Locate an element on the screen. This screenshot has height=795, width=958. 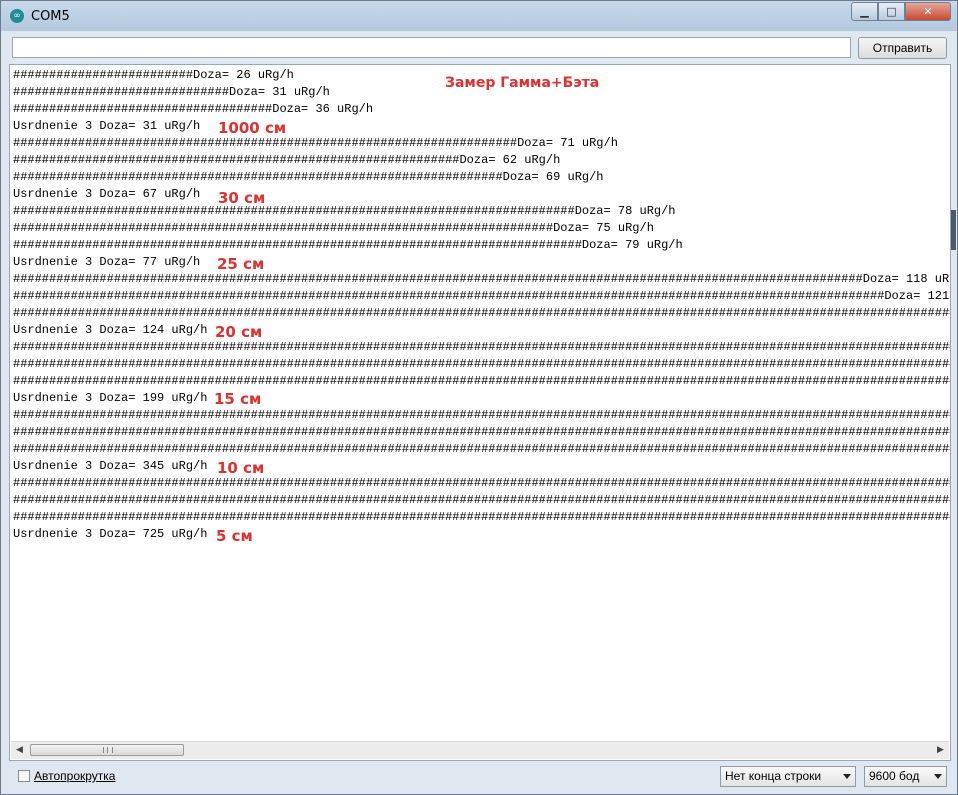
close-button: ✕ is located at coordinates (928, 11).